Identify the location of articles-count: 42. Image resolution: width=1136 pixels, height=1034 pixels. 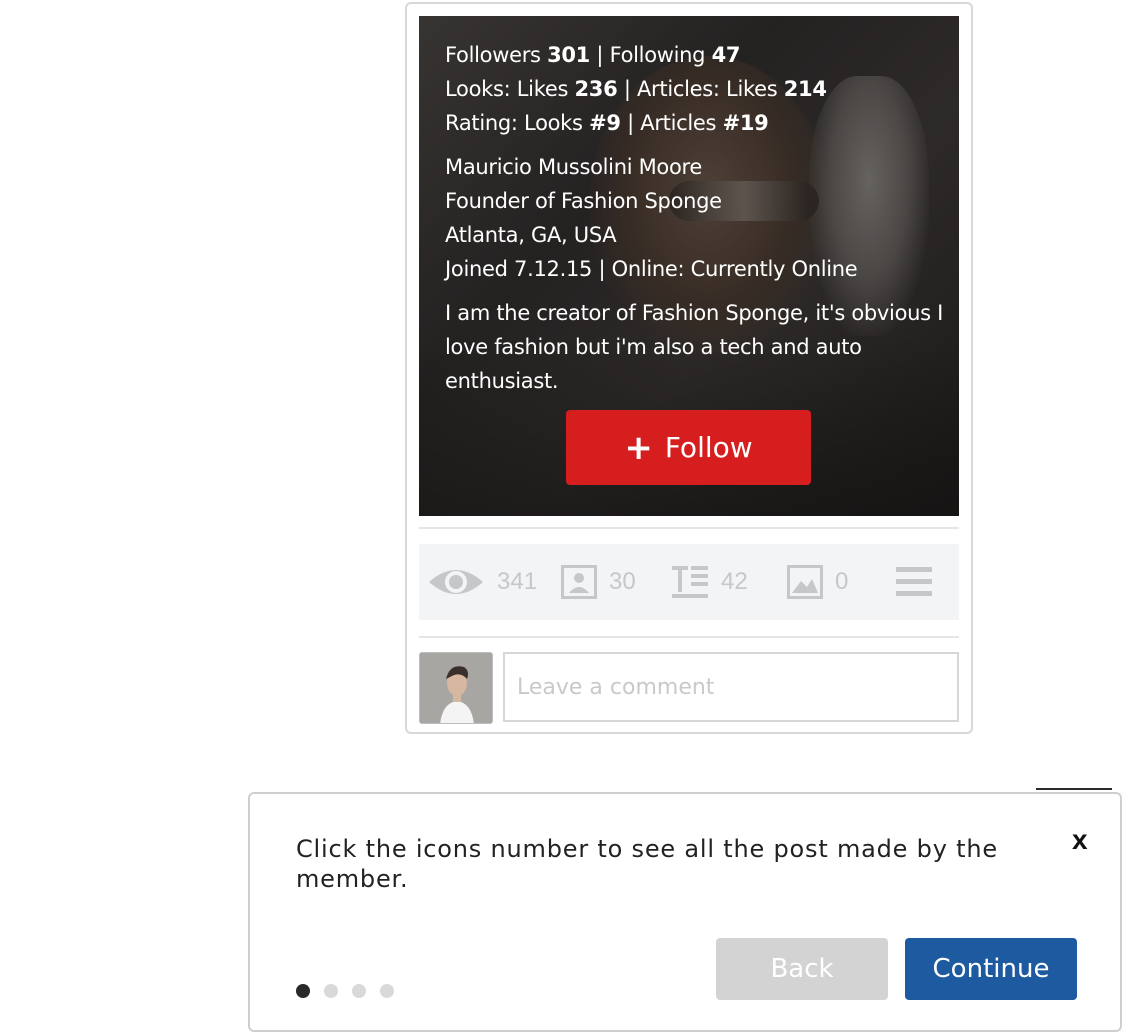
(734, 582).